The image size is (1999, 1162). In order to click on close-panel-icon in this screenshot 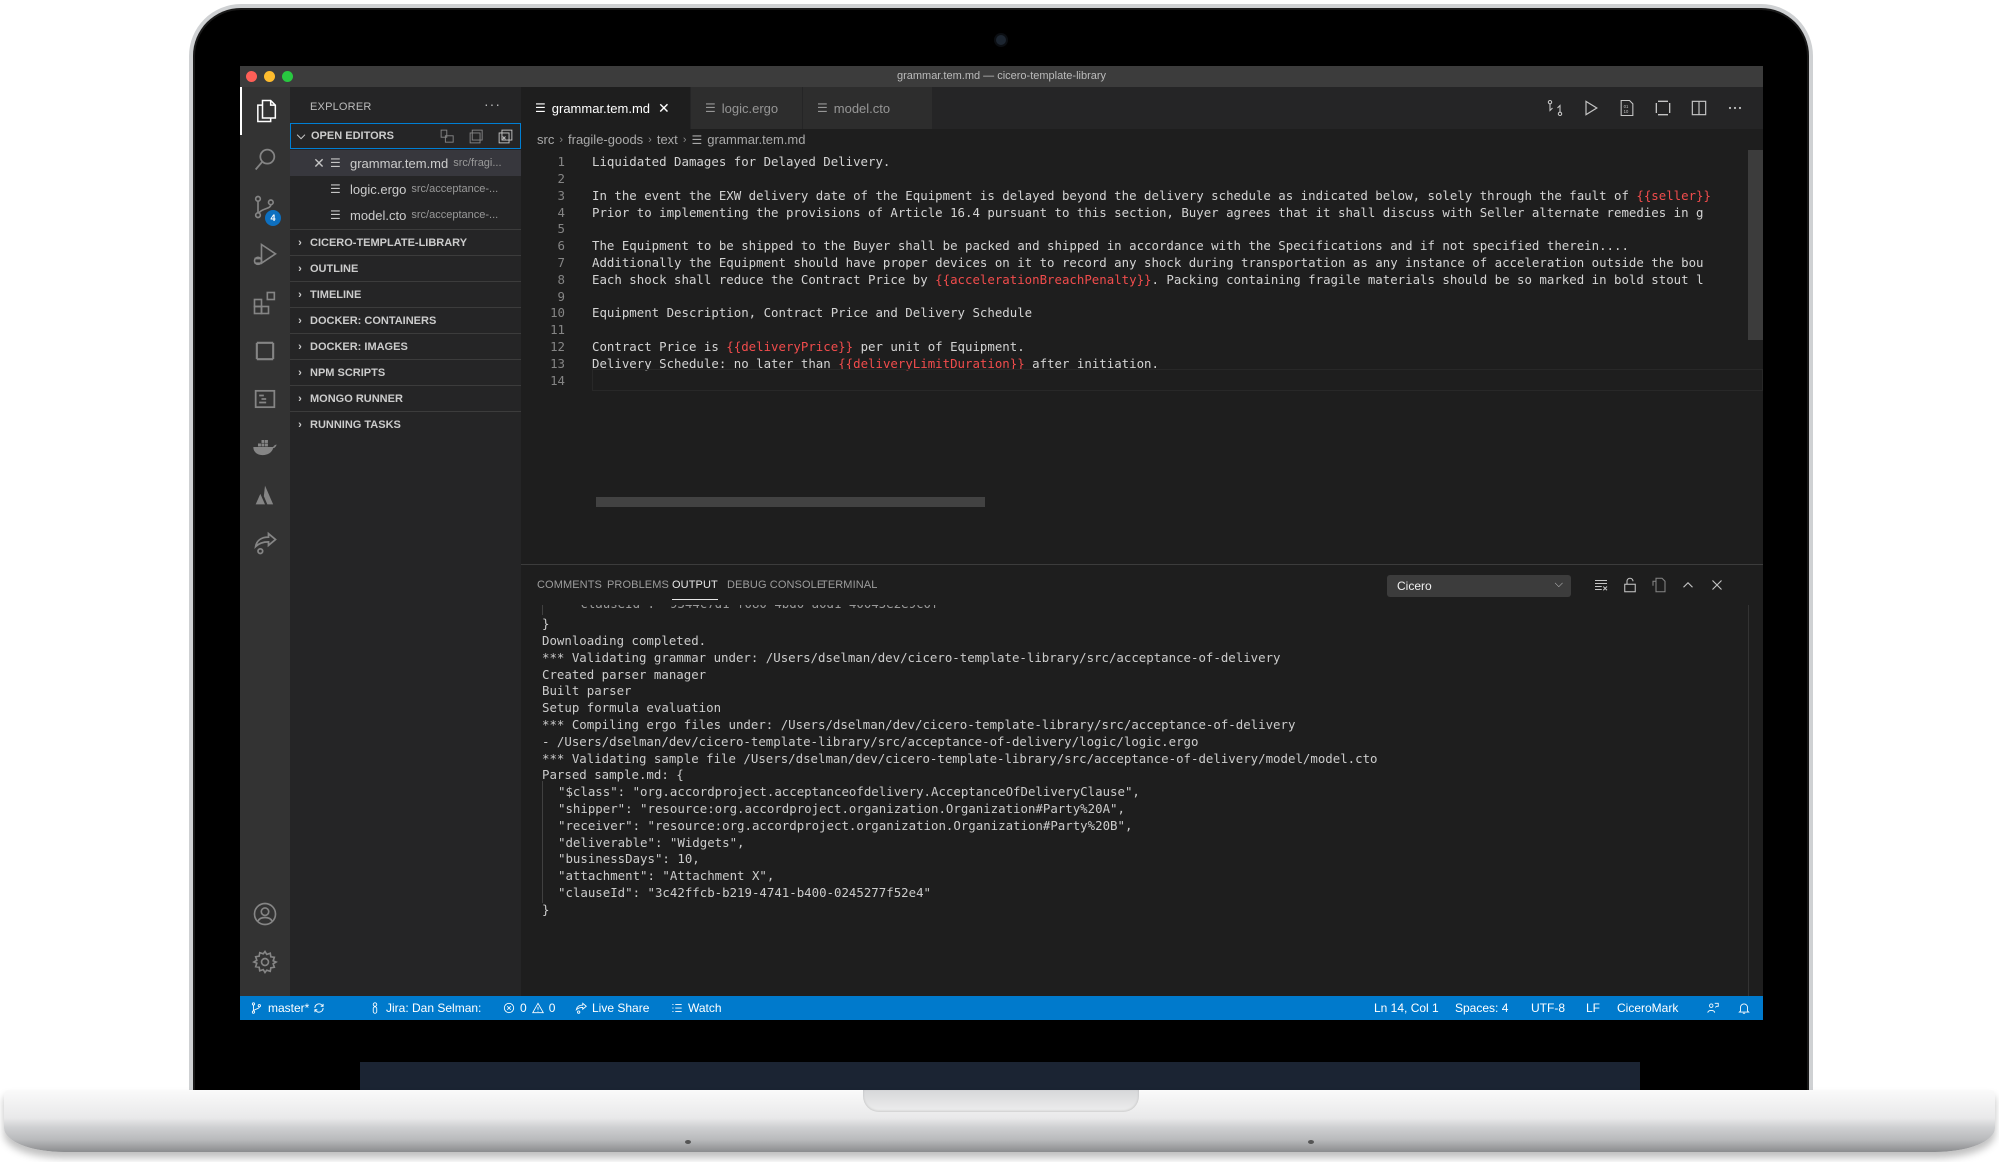, I will do `click(1717, 585)`.